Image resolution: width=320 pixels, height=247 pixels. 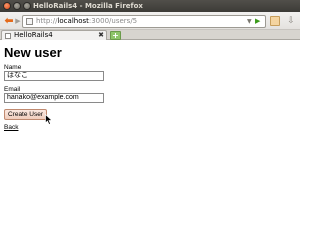 I want to click on url-path: :3000/users/5, so click(x=113, y=21).